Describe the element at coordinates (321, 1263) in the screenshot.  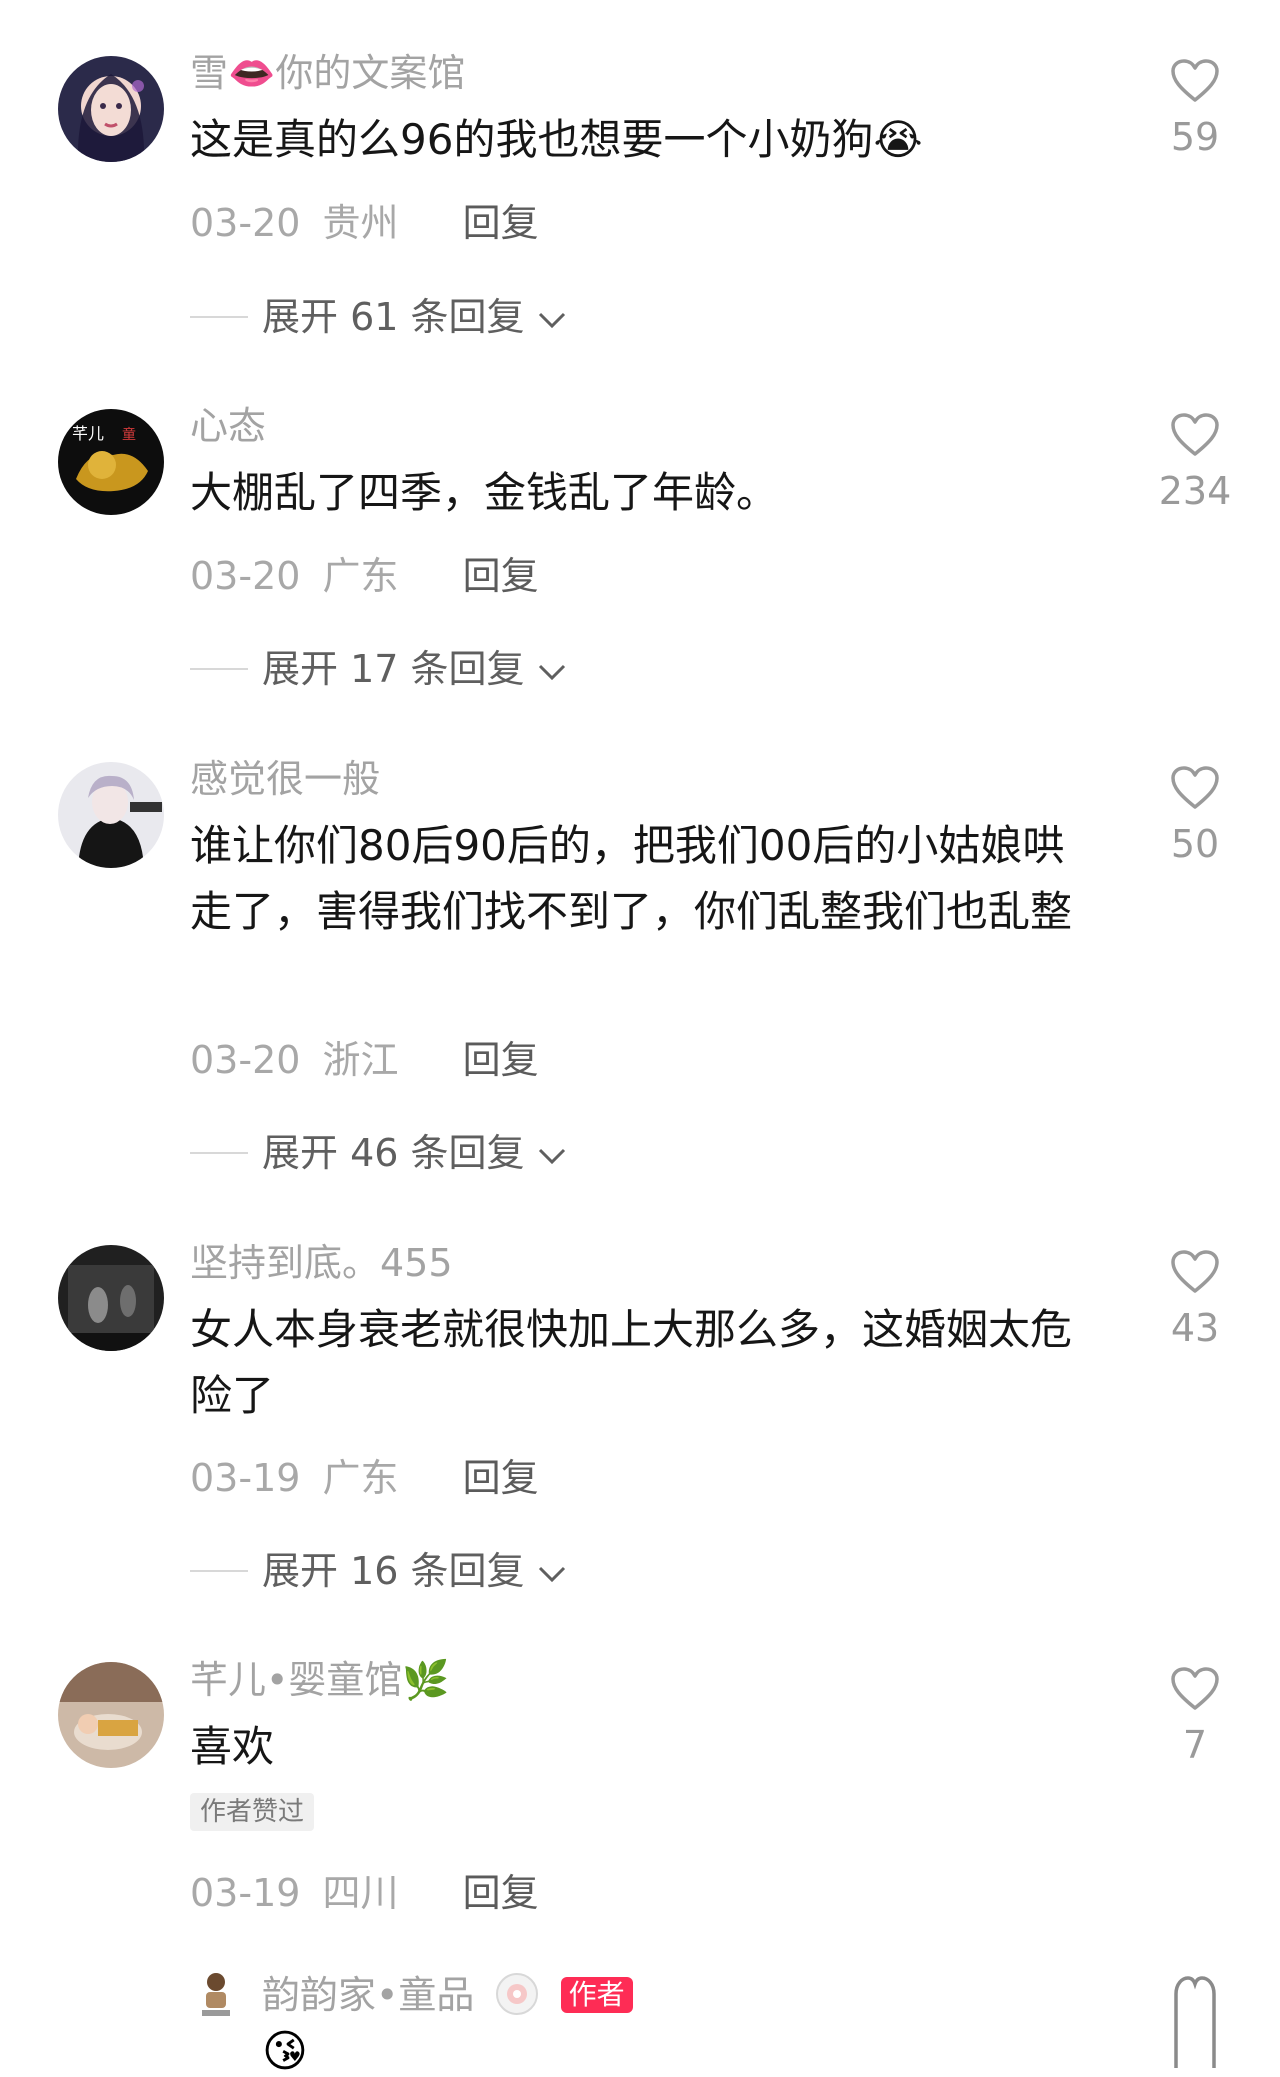
I see `comment-username: 坚持到底。455` at that location.